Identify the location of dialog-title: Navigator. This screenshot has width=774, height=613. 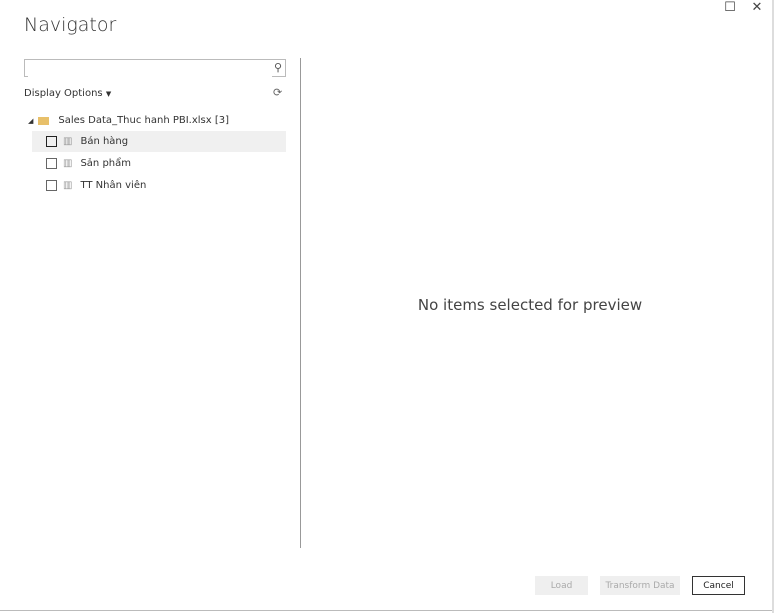
(70, 25).